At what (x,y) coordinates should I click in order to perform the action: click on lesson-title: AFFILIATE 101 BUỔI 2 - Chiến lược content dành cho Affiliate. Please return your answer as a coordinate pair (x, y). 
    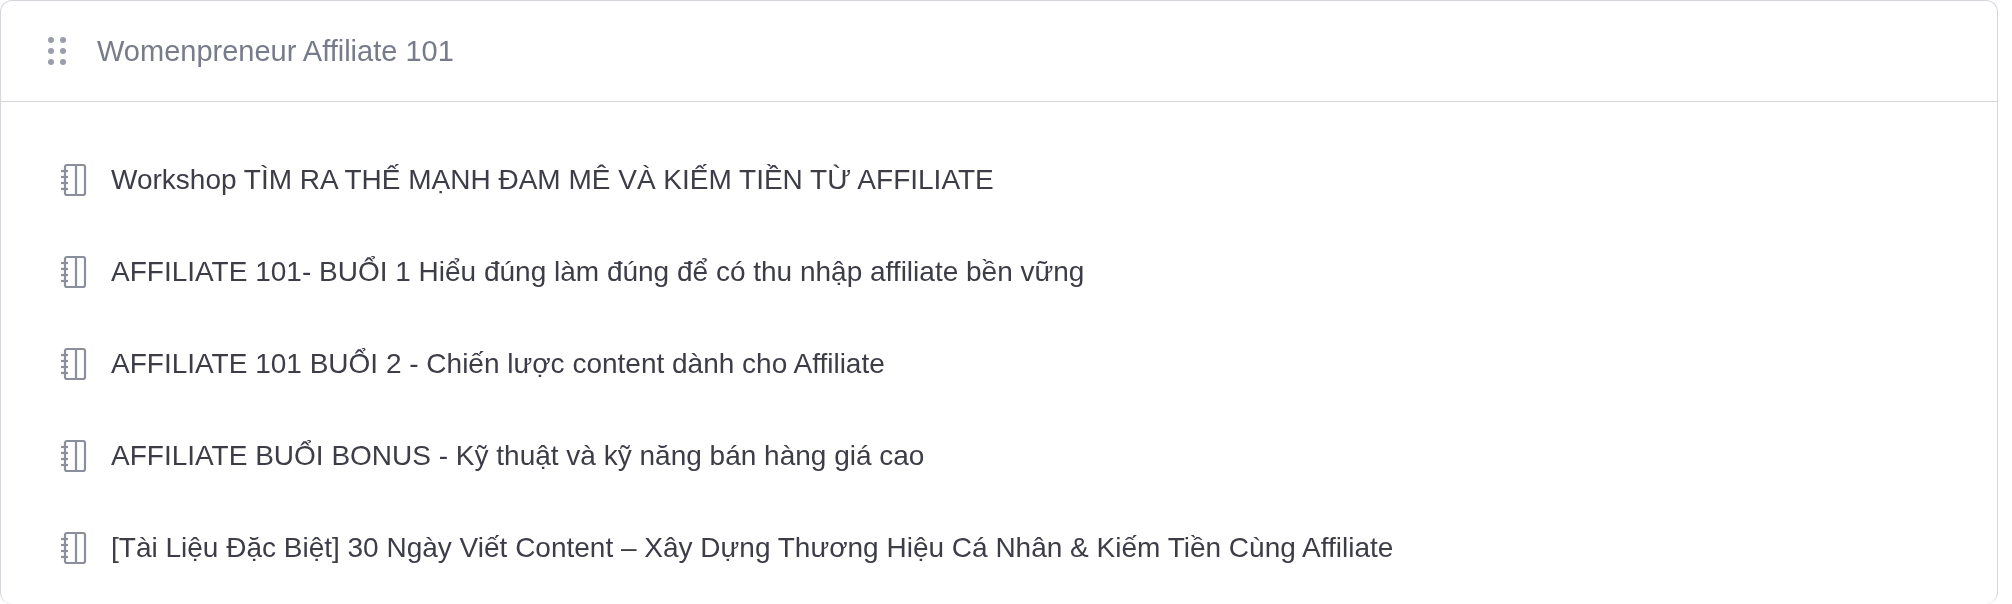
    Looking at the image, I should click on (498, 364).